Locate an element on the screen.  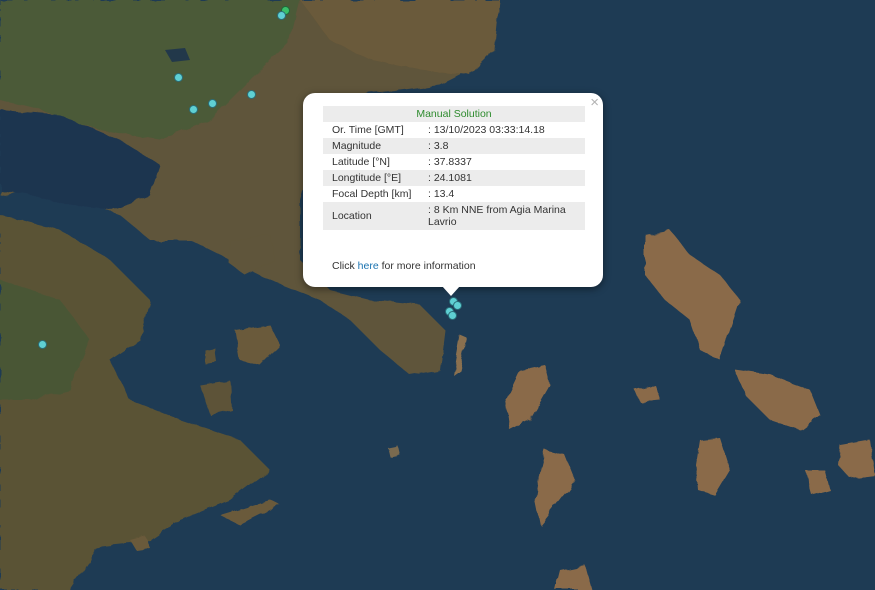
detail-value: : 13/10/2023 03:33:14.18 is located at coordinates (486, 130).